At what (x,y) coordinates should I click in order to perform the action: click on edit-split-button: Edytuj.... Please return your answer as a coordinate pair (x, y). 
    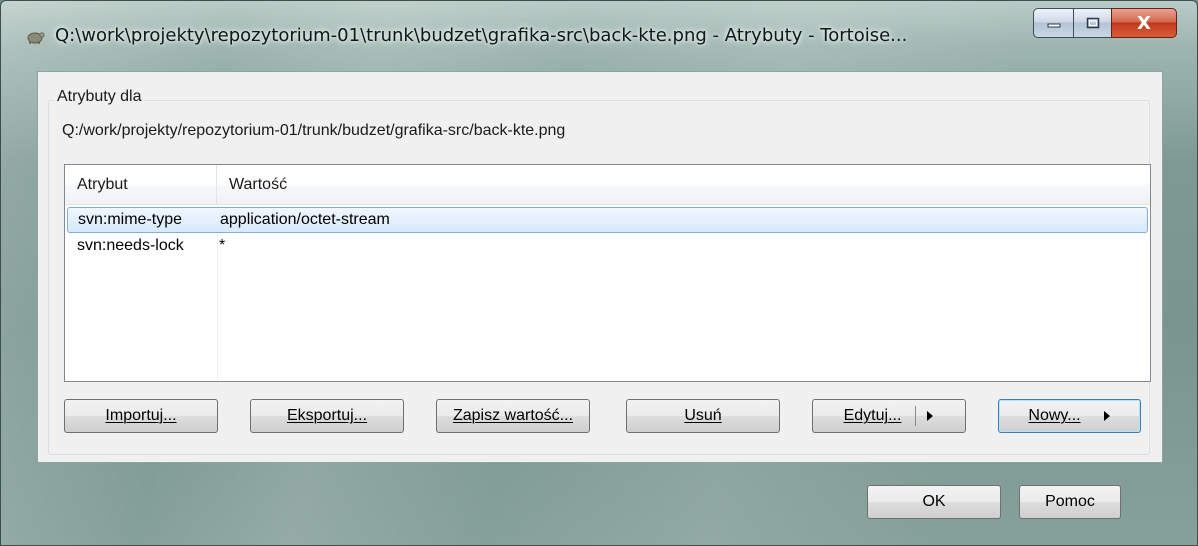
    Looking at the image, I should click on (889, 416).